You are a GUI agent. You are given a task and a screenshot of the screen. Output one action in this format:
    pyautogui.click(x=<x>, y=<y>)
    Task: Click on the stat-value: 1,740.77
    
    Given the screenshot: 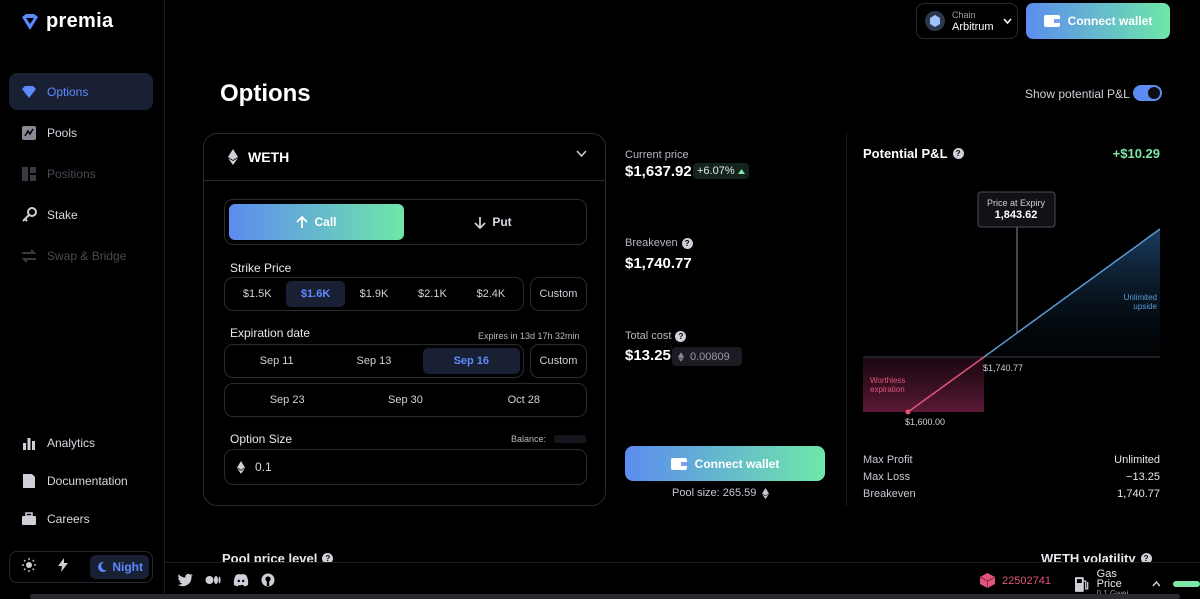 What is the action you would take?
    pyautogui.click(x=1138, y=494)
    